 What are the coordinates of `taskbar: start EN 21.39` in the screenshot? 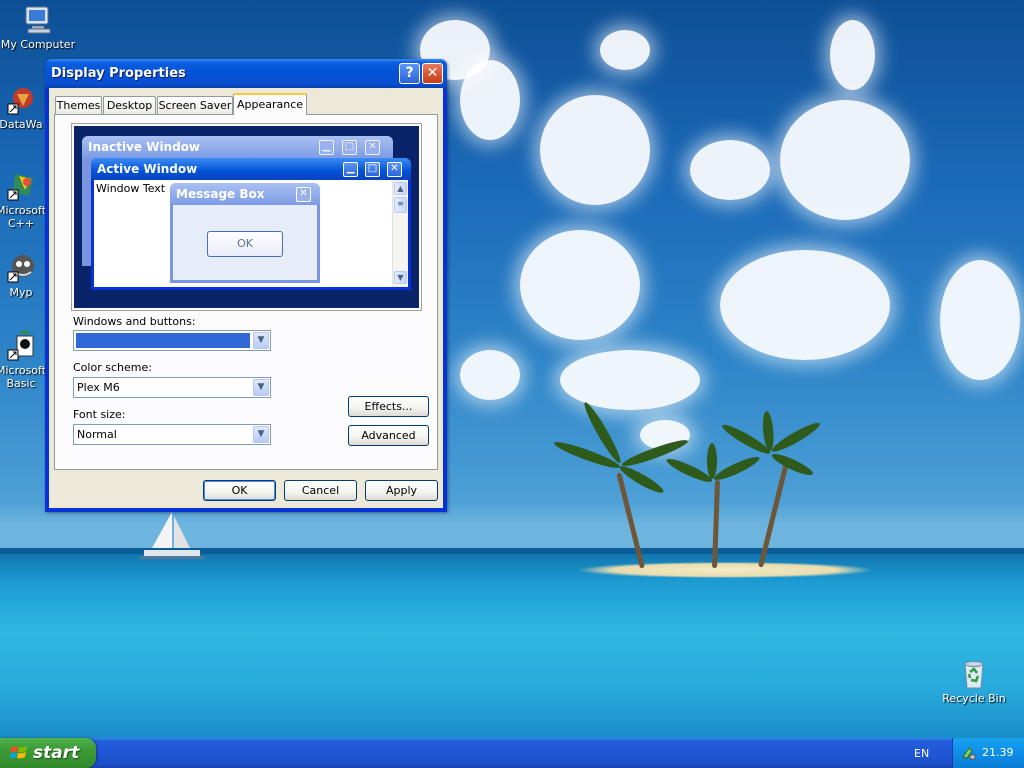 It's located at (512, 753).